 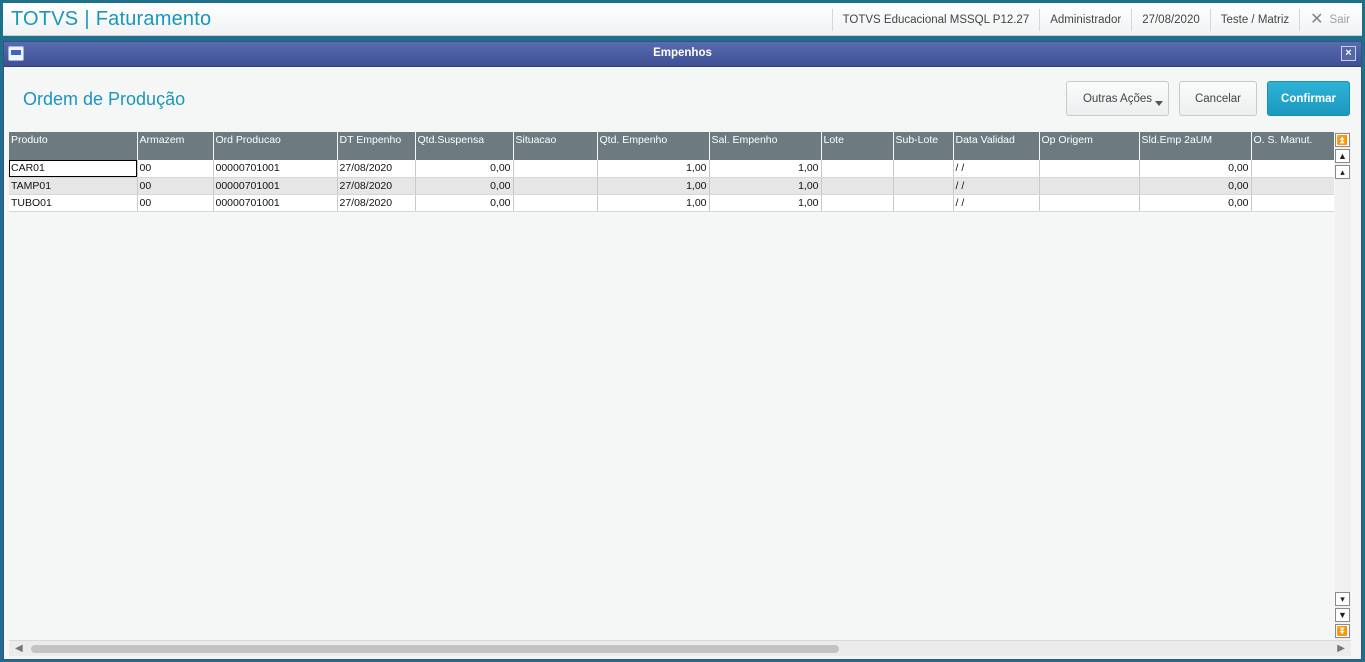 I want to click on dialog-titlebar: Empenhos ×, so click(x=682, y=54).